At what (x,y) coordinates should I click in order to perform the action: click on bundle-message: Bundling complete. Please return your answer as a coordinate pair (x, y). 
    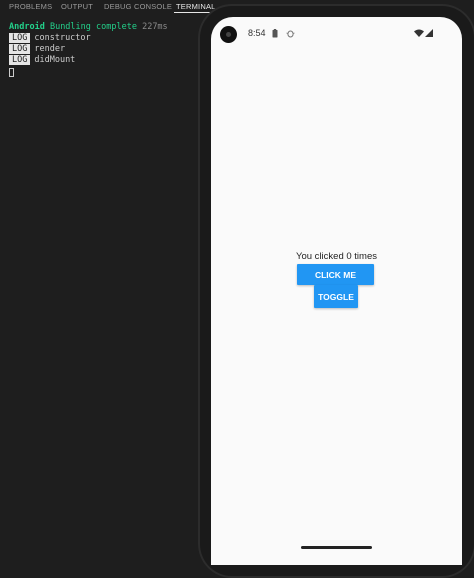
    Looking at the image, I should click on (93, 27).